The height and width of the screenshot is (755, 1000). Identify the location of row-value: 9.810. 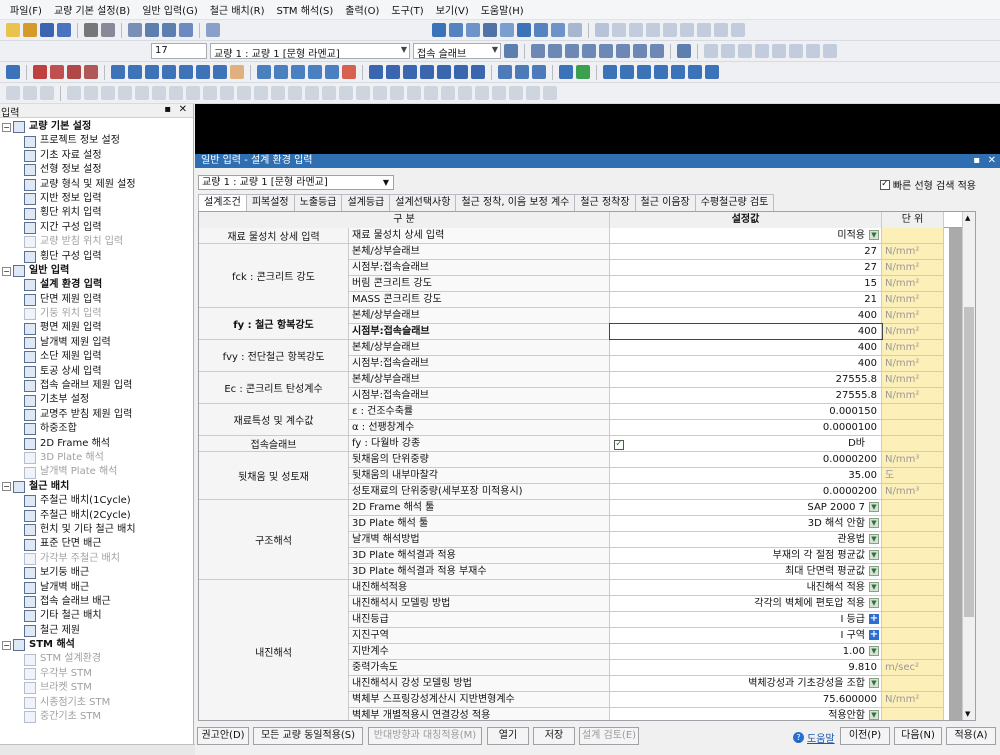
(746, 667).